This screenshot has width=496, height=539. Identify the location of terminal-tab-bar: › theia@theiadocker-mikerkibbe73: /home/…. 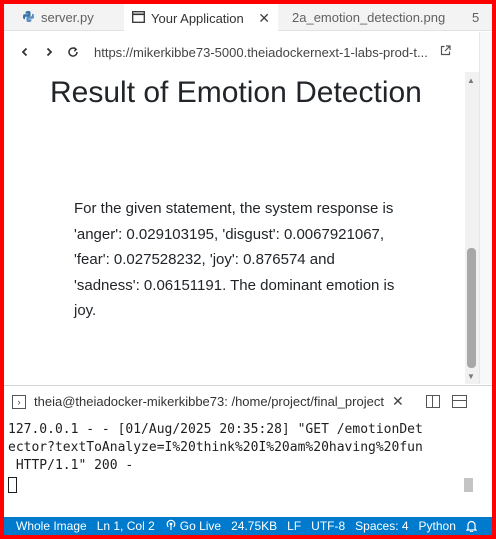
(248, 401).